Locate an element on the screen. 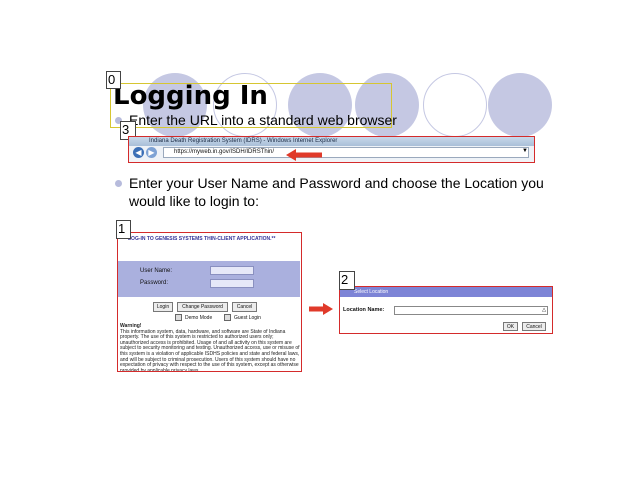 This screenshot has height=480, width=640. location-ok-button: OK is located at coordinates (510, 326).